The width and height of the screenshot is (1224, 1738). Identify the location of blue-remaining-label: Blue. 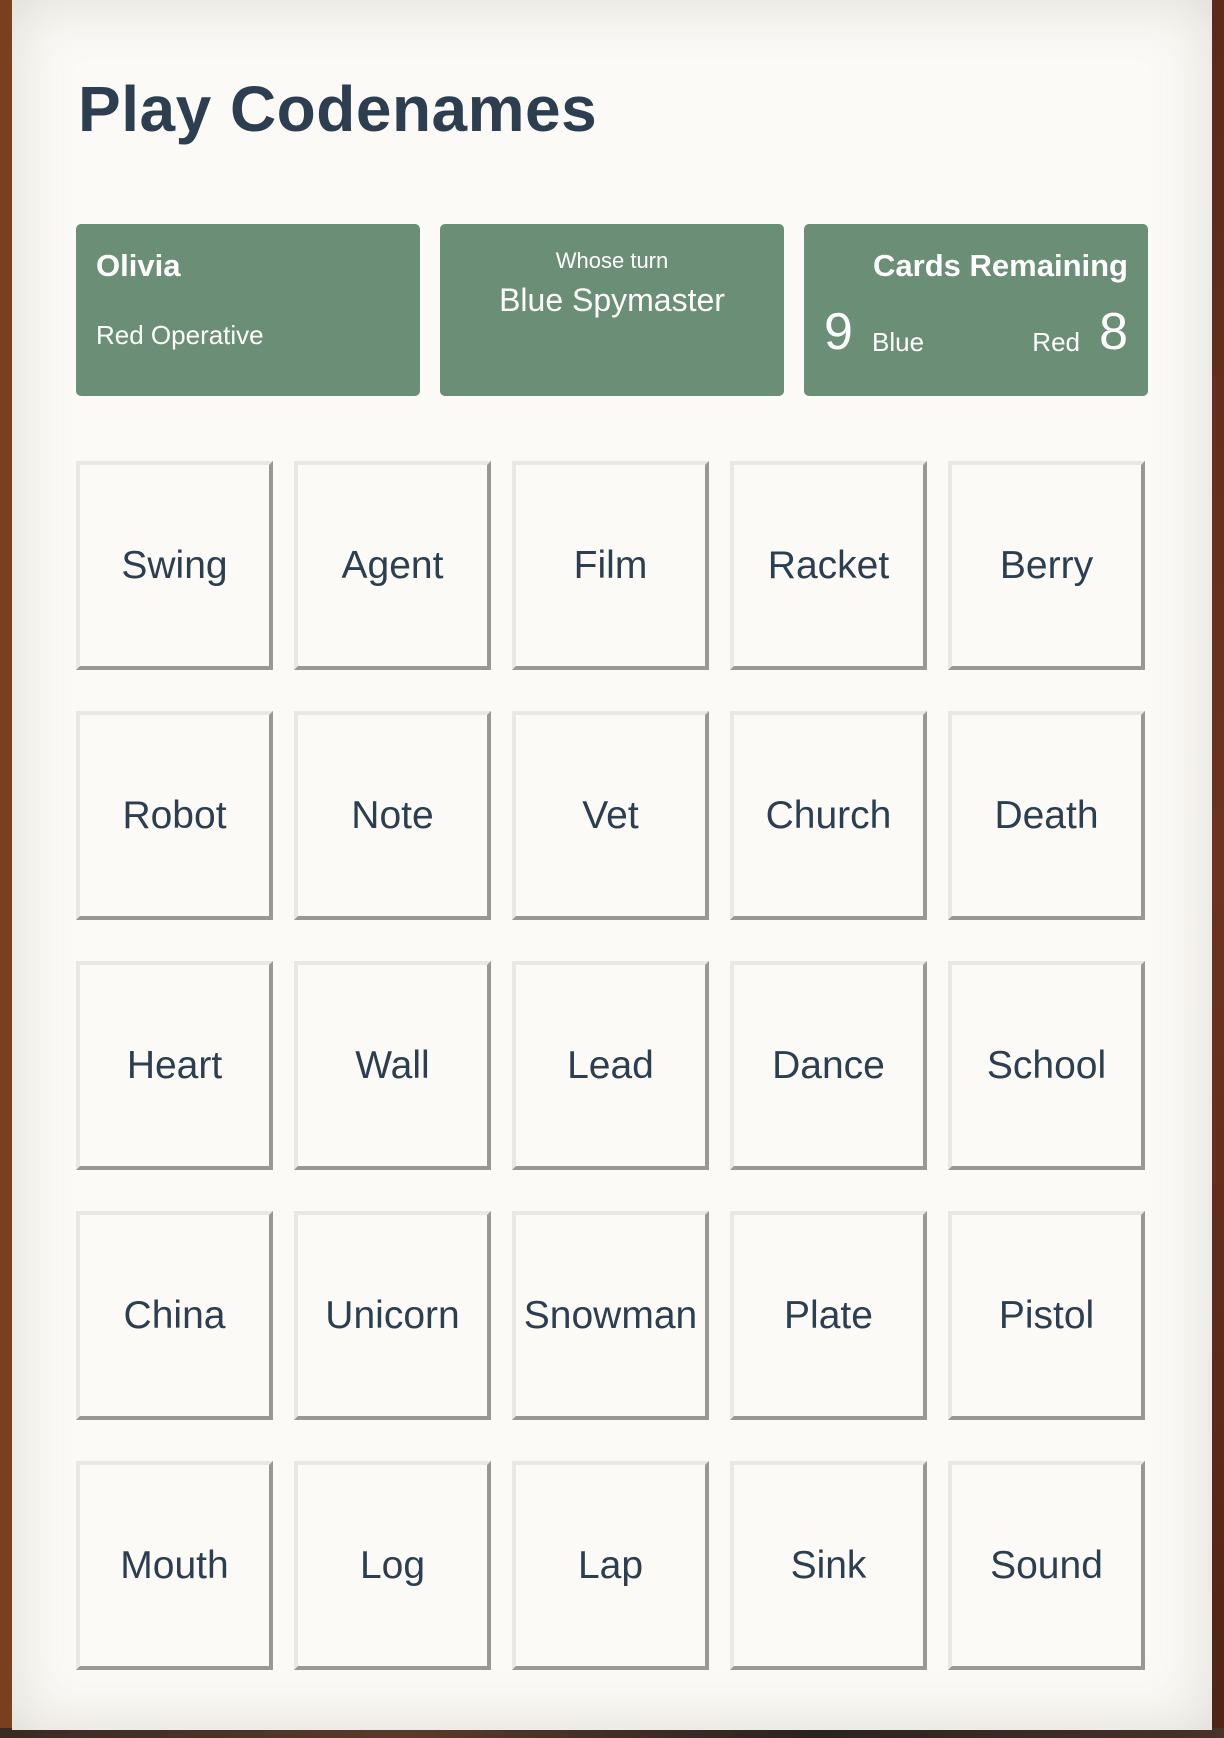
(898, 342).